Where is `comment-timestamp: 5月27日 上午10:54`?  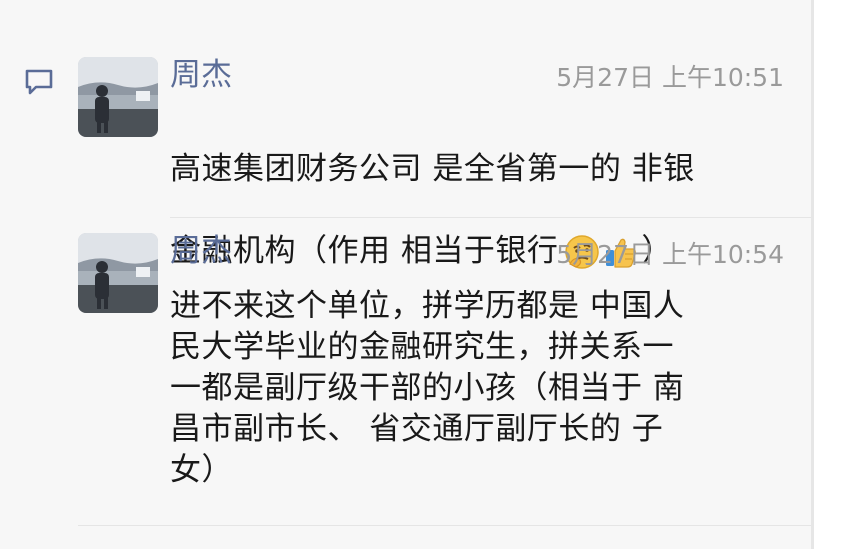 comment-timestamp: 5月27日 上午10:54 is located at coordinates (670, 254).